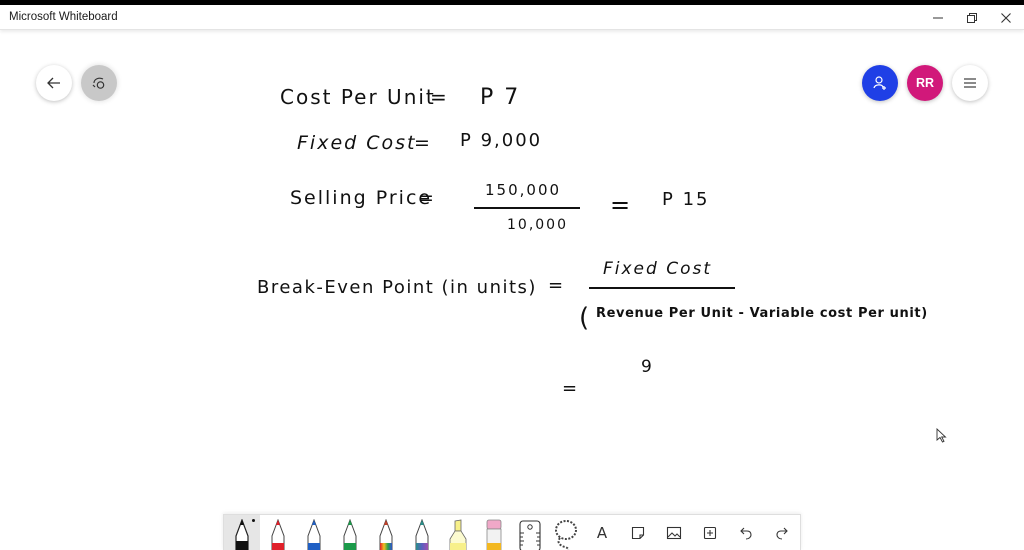 The image size is (1024, 550). I want to click on redo-icon, so click(782, 533).